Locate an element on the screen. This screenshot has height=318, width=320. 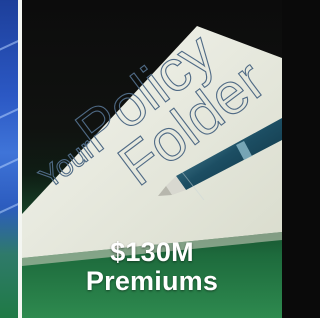
premiums-label: Premiums is located at coordinates (152, 281).